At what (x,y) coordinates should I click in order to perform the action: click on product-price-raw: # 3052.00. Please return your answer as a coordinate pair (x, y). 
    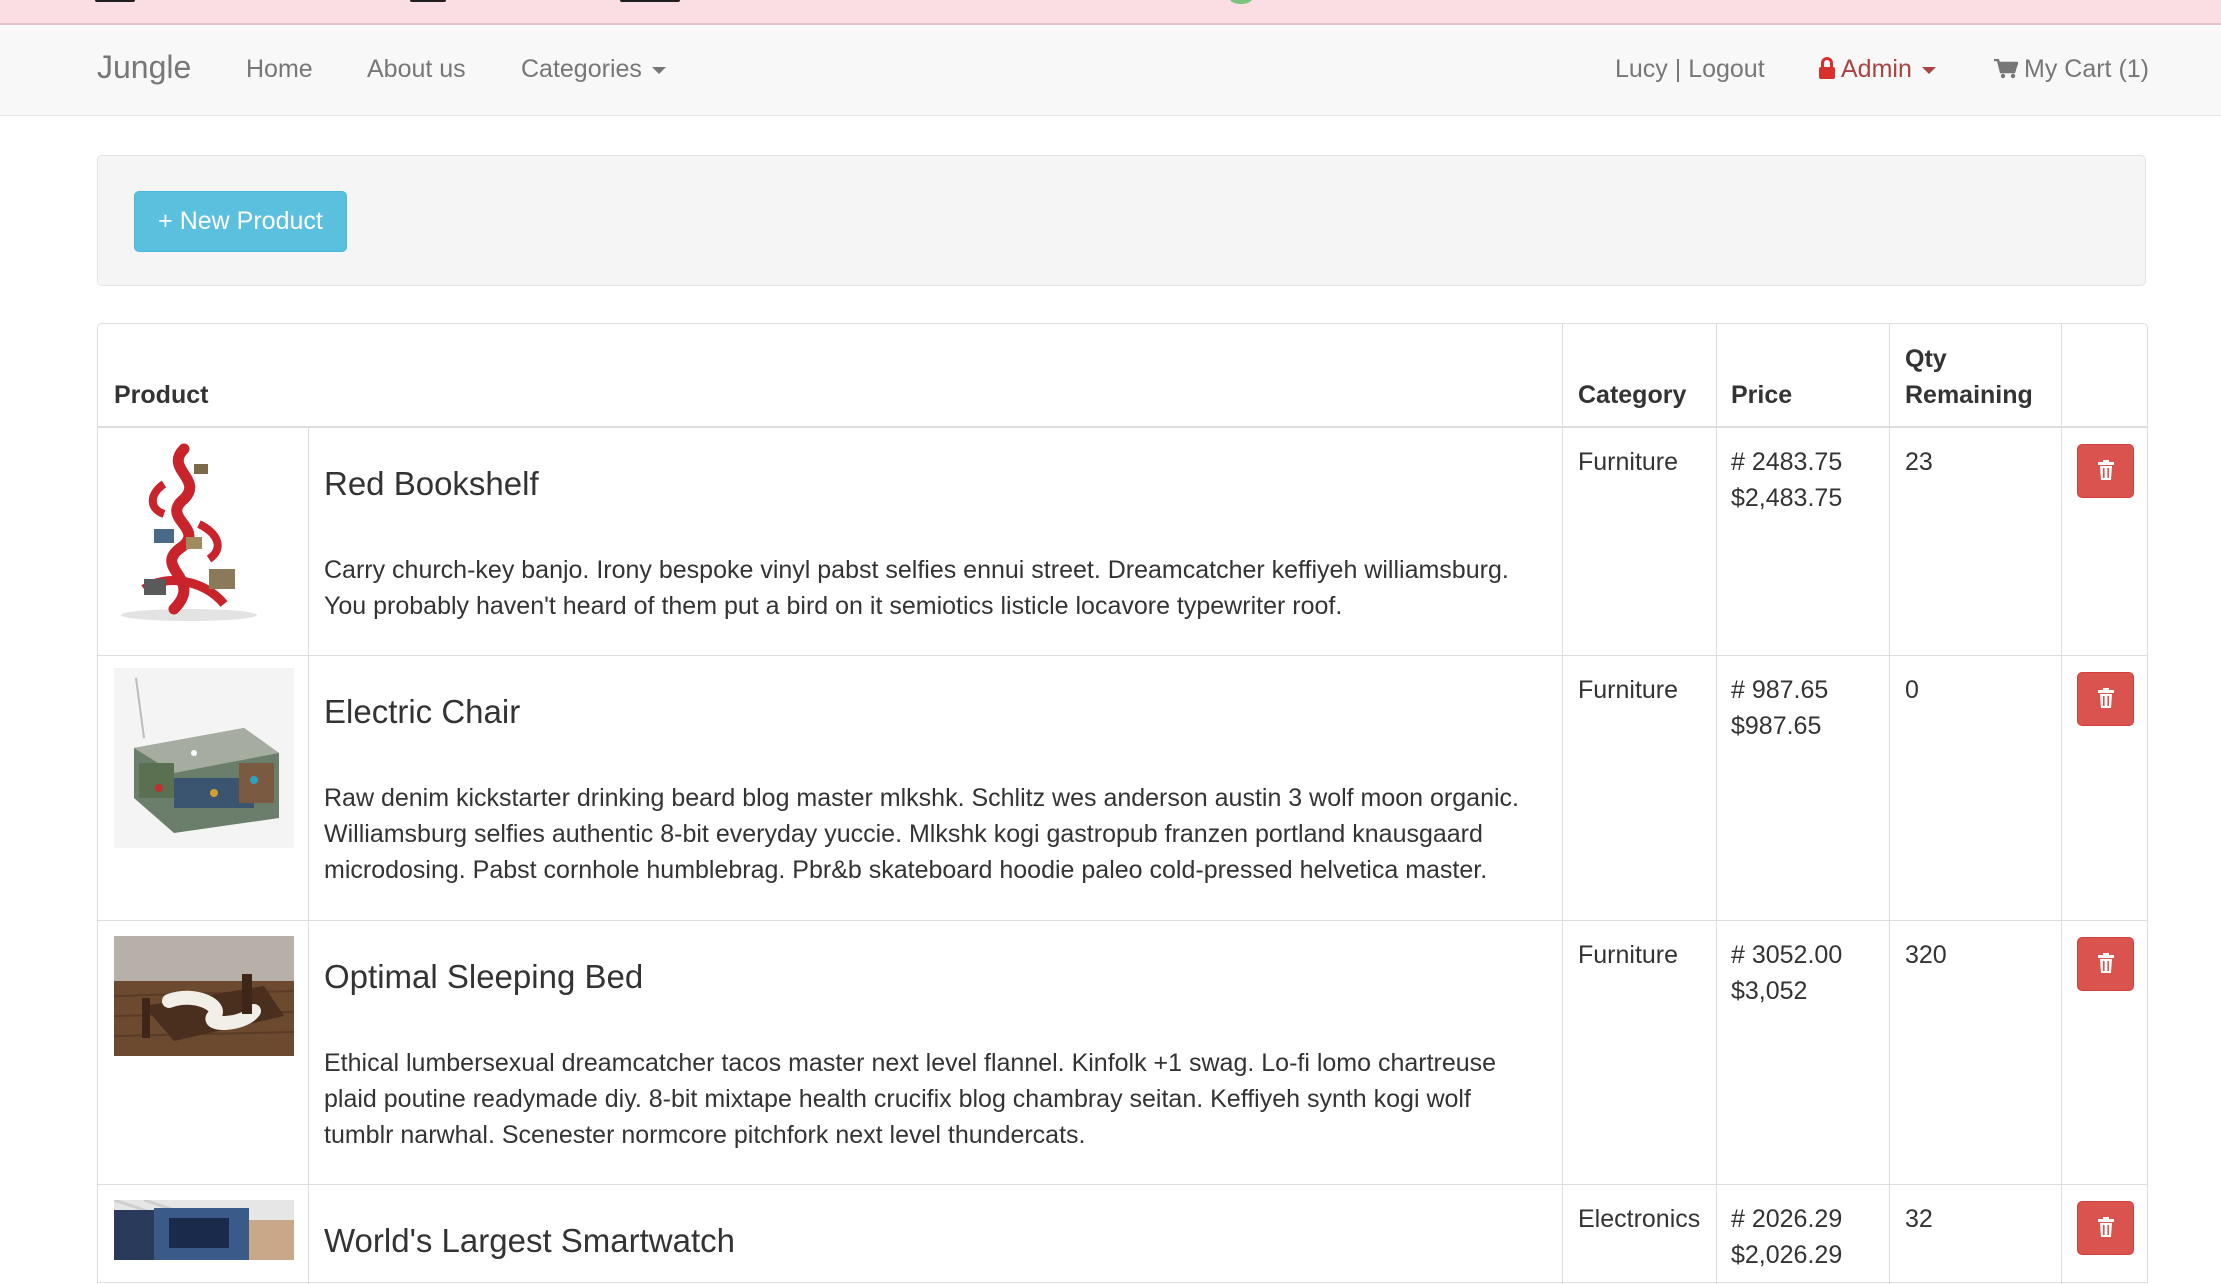
    Looking at the image, I should click on (1787, 955).